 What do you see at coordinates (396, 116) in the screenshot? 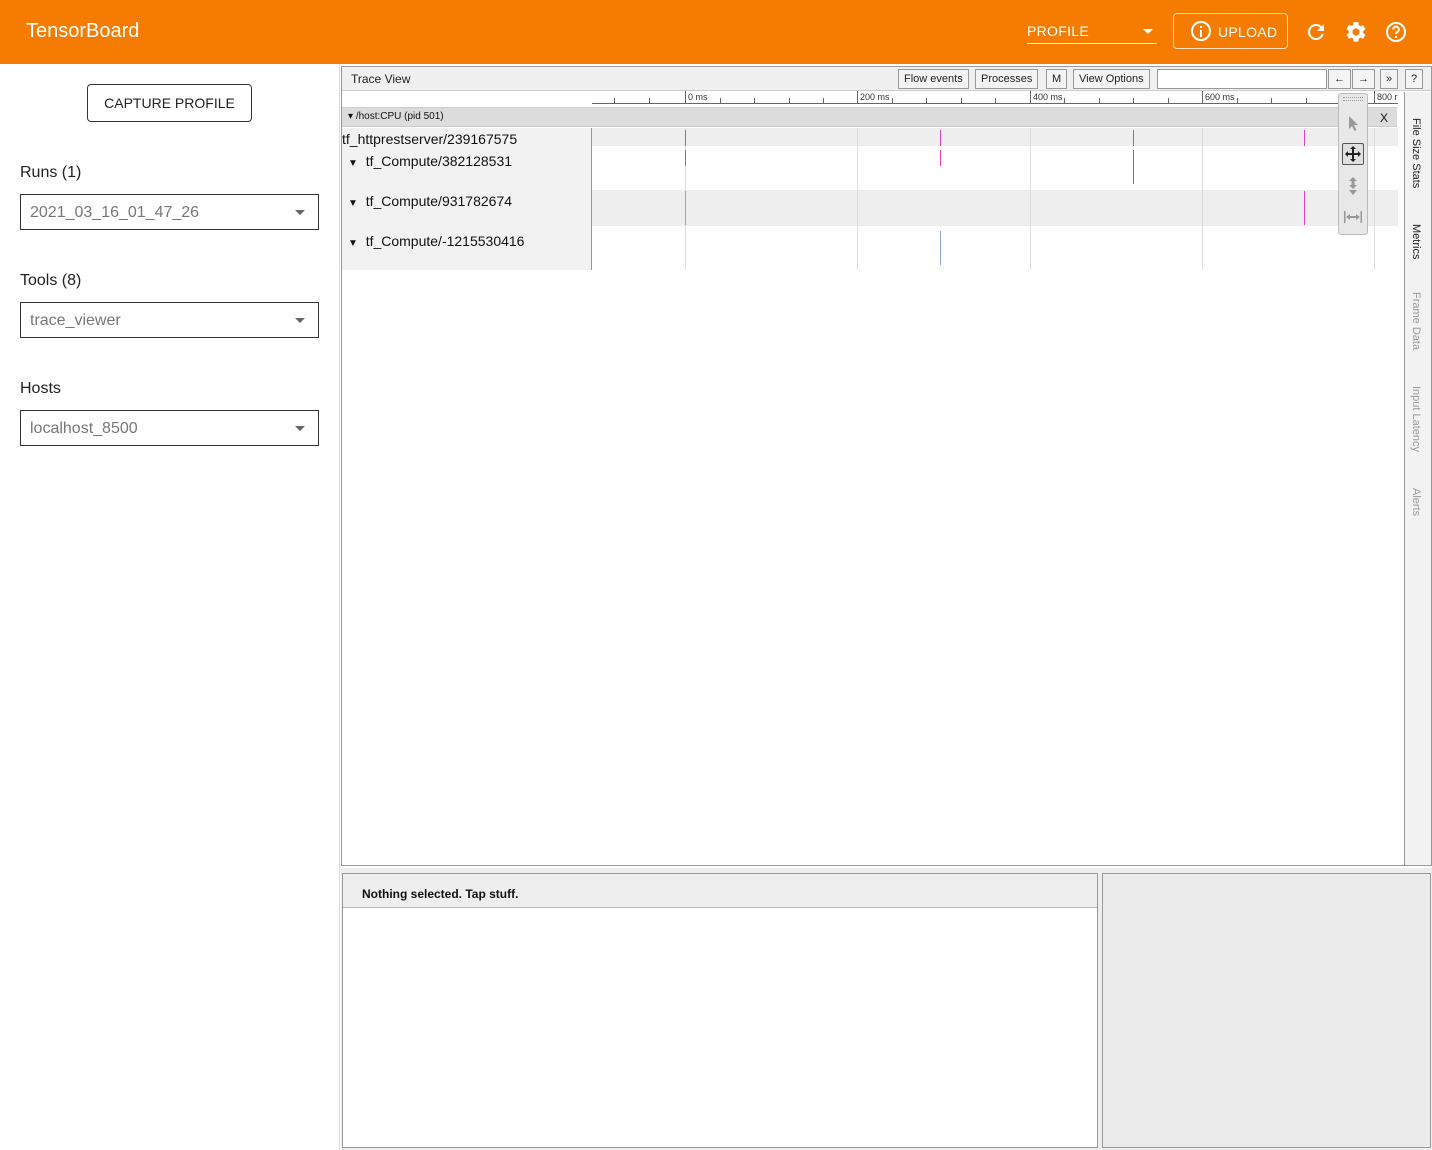
I see `process-label: ▾ /host:CPU (pid 501)` at bounding box center [396, 116].